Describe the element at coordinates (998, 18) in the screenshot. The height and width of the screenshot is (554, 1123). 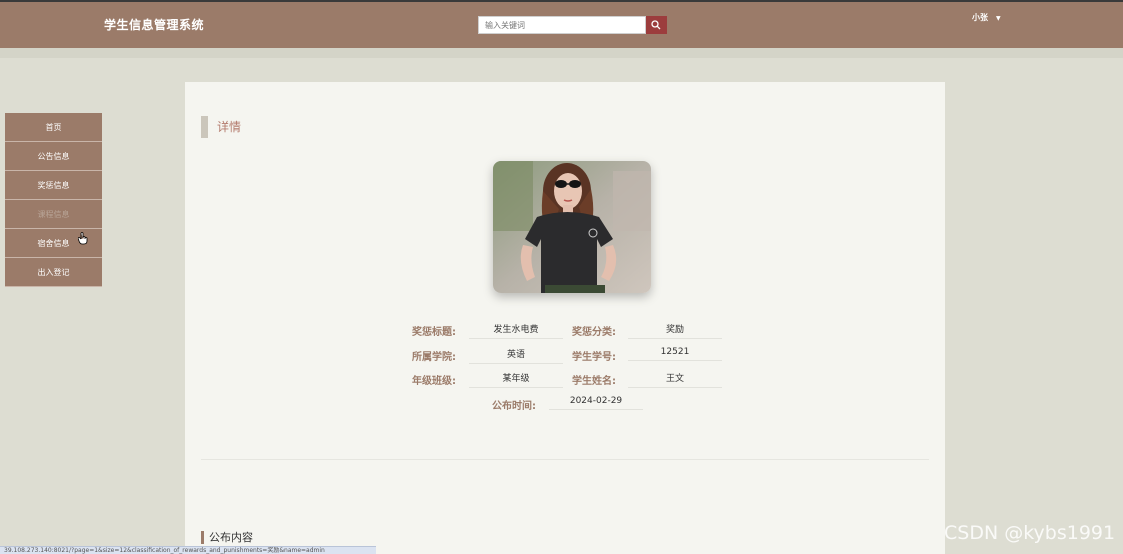
I see `chevron-down-icon: ▼` at that location.